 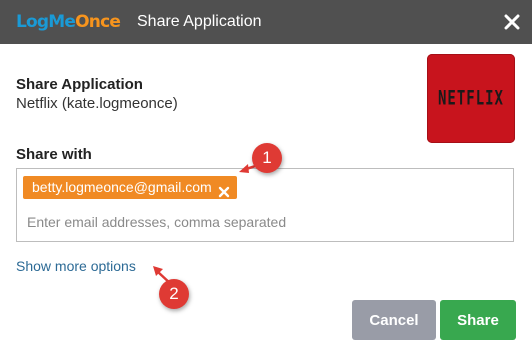 What do you see at coordinates (76, 266) in the screenshot?
I see `show-more-options-link: Show more options` at bounding box center [76, 266].